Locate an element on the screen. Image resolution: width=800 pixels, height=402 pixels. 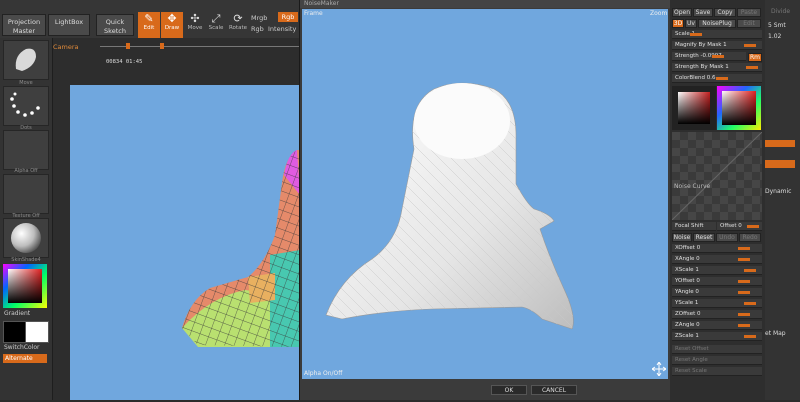
dots-stroke-icon is located at coordinates (25, 104).